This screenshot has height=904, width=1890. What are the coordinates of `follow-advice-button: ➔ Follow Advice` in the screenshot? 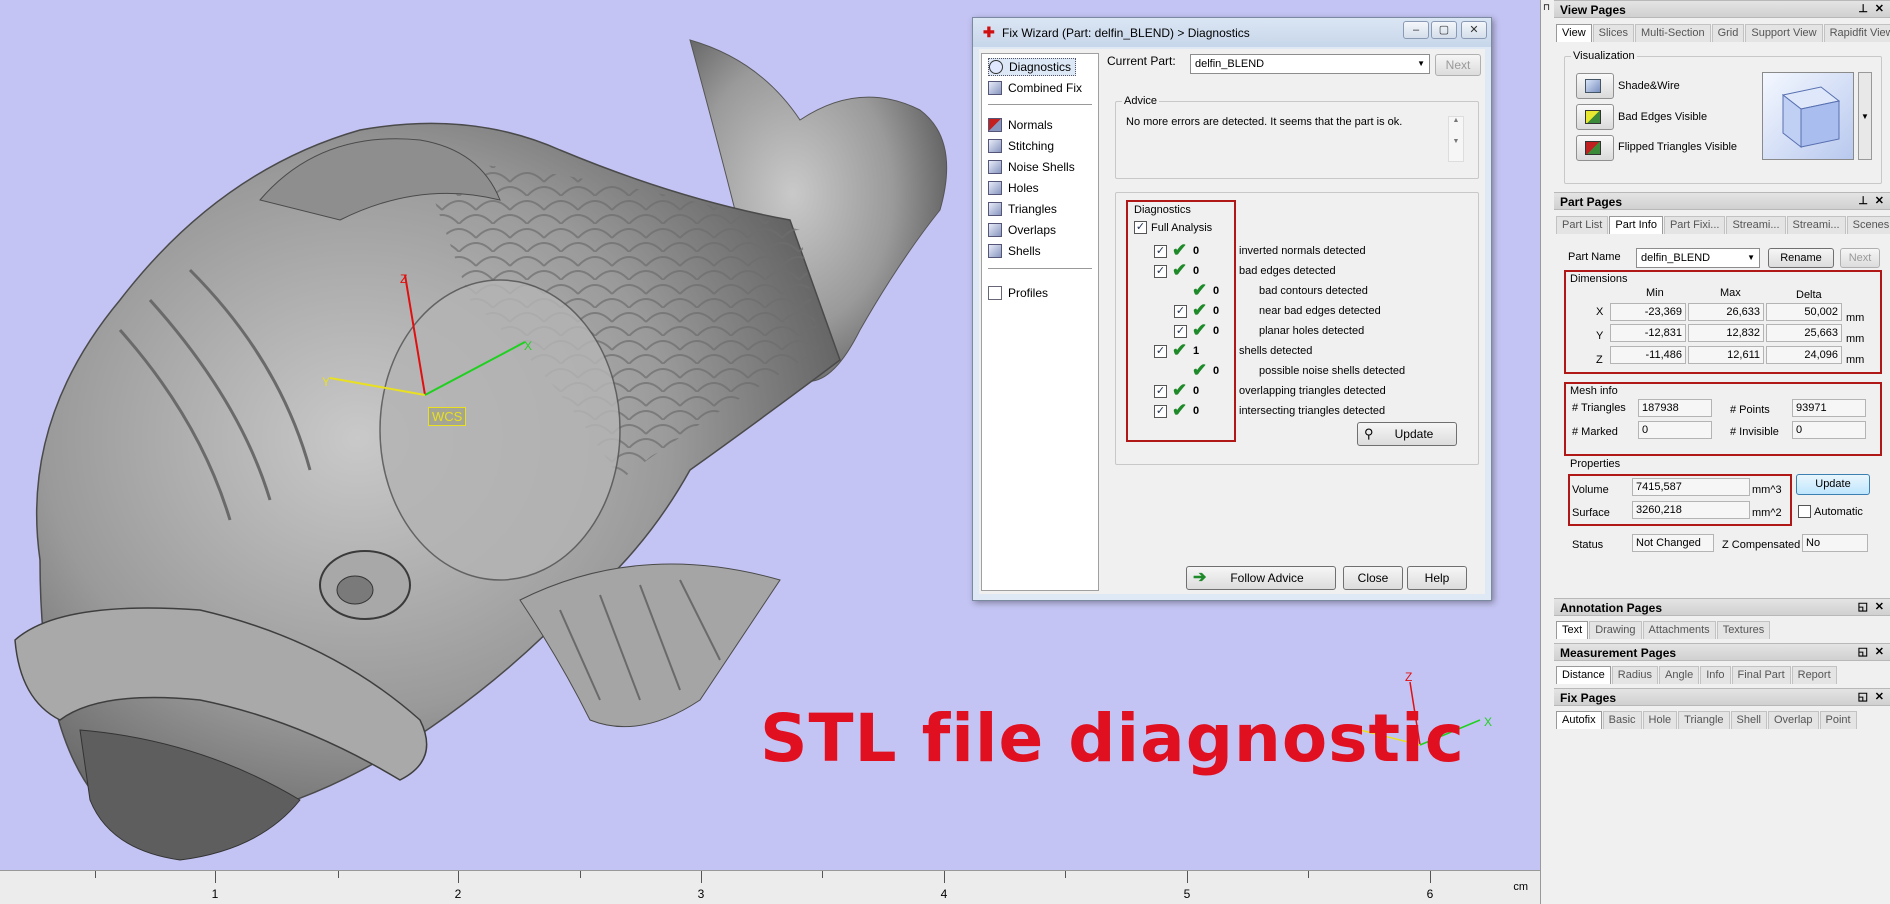 It's located at (1261, 578).